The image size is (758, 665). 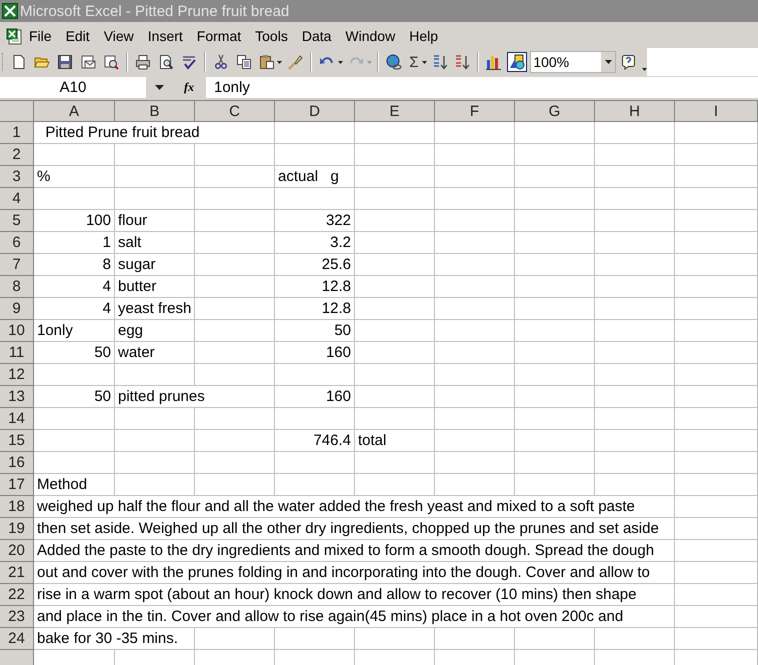 What do you see at coordinates (573, 62) in the screenshot?
I see `zoom-field: 100%` at bounding box center [573, 62].